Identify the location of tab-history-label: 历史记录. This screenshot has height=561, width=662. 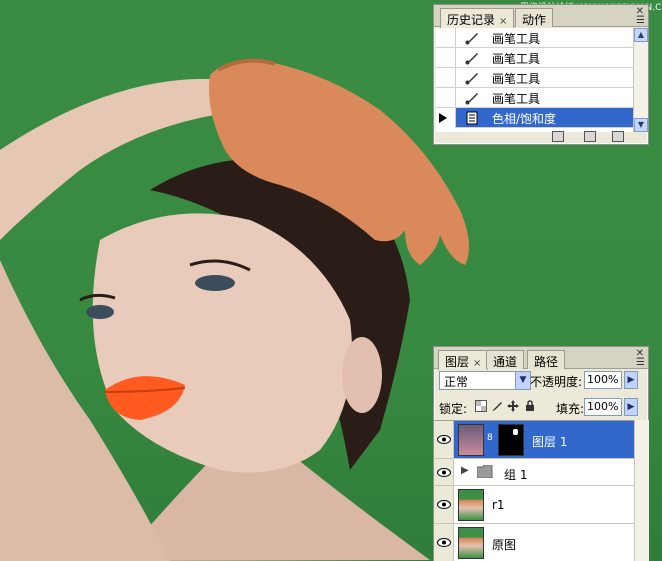
(471, 20).